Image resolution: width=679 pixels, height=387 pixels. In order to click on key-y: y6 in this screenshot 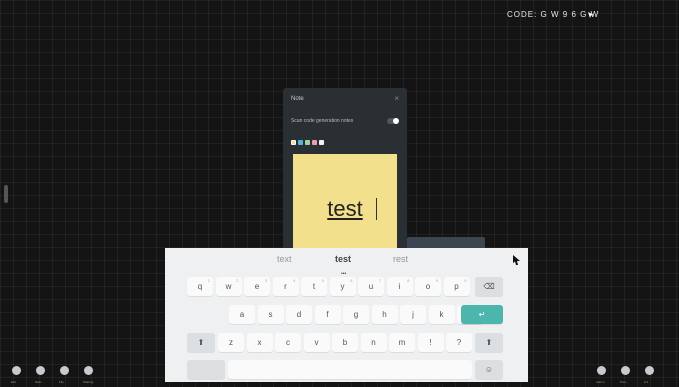, I will do `click(342, 286)`.